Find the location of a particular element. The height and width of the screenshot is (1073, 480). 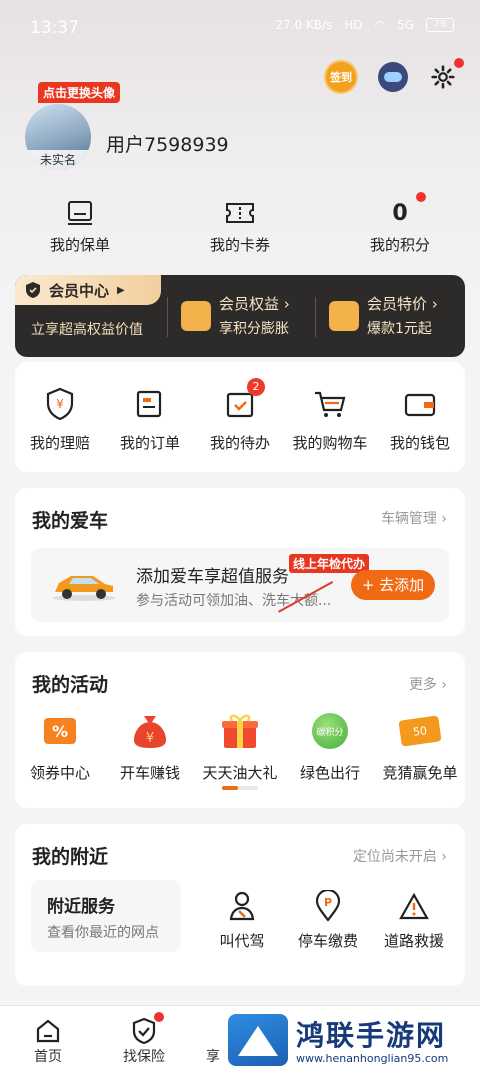

money-bag-icon: ¥ is located at coordinates (150, 732).